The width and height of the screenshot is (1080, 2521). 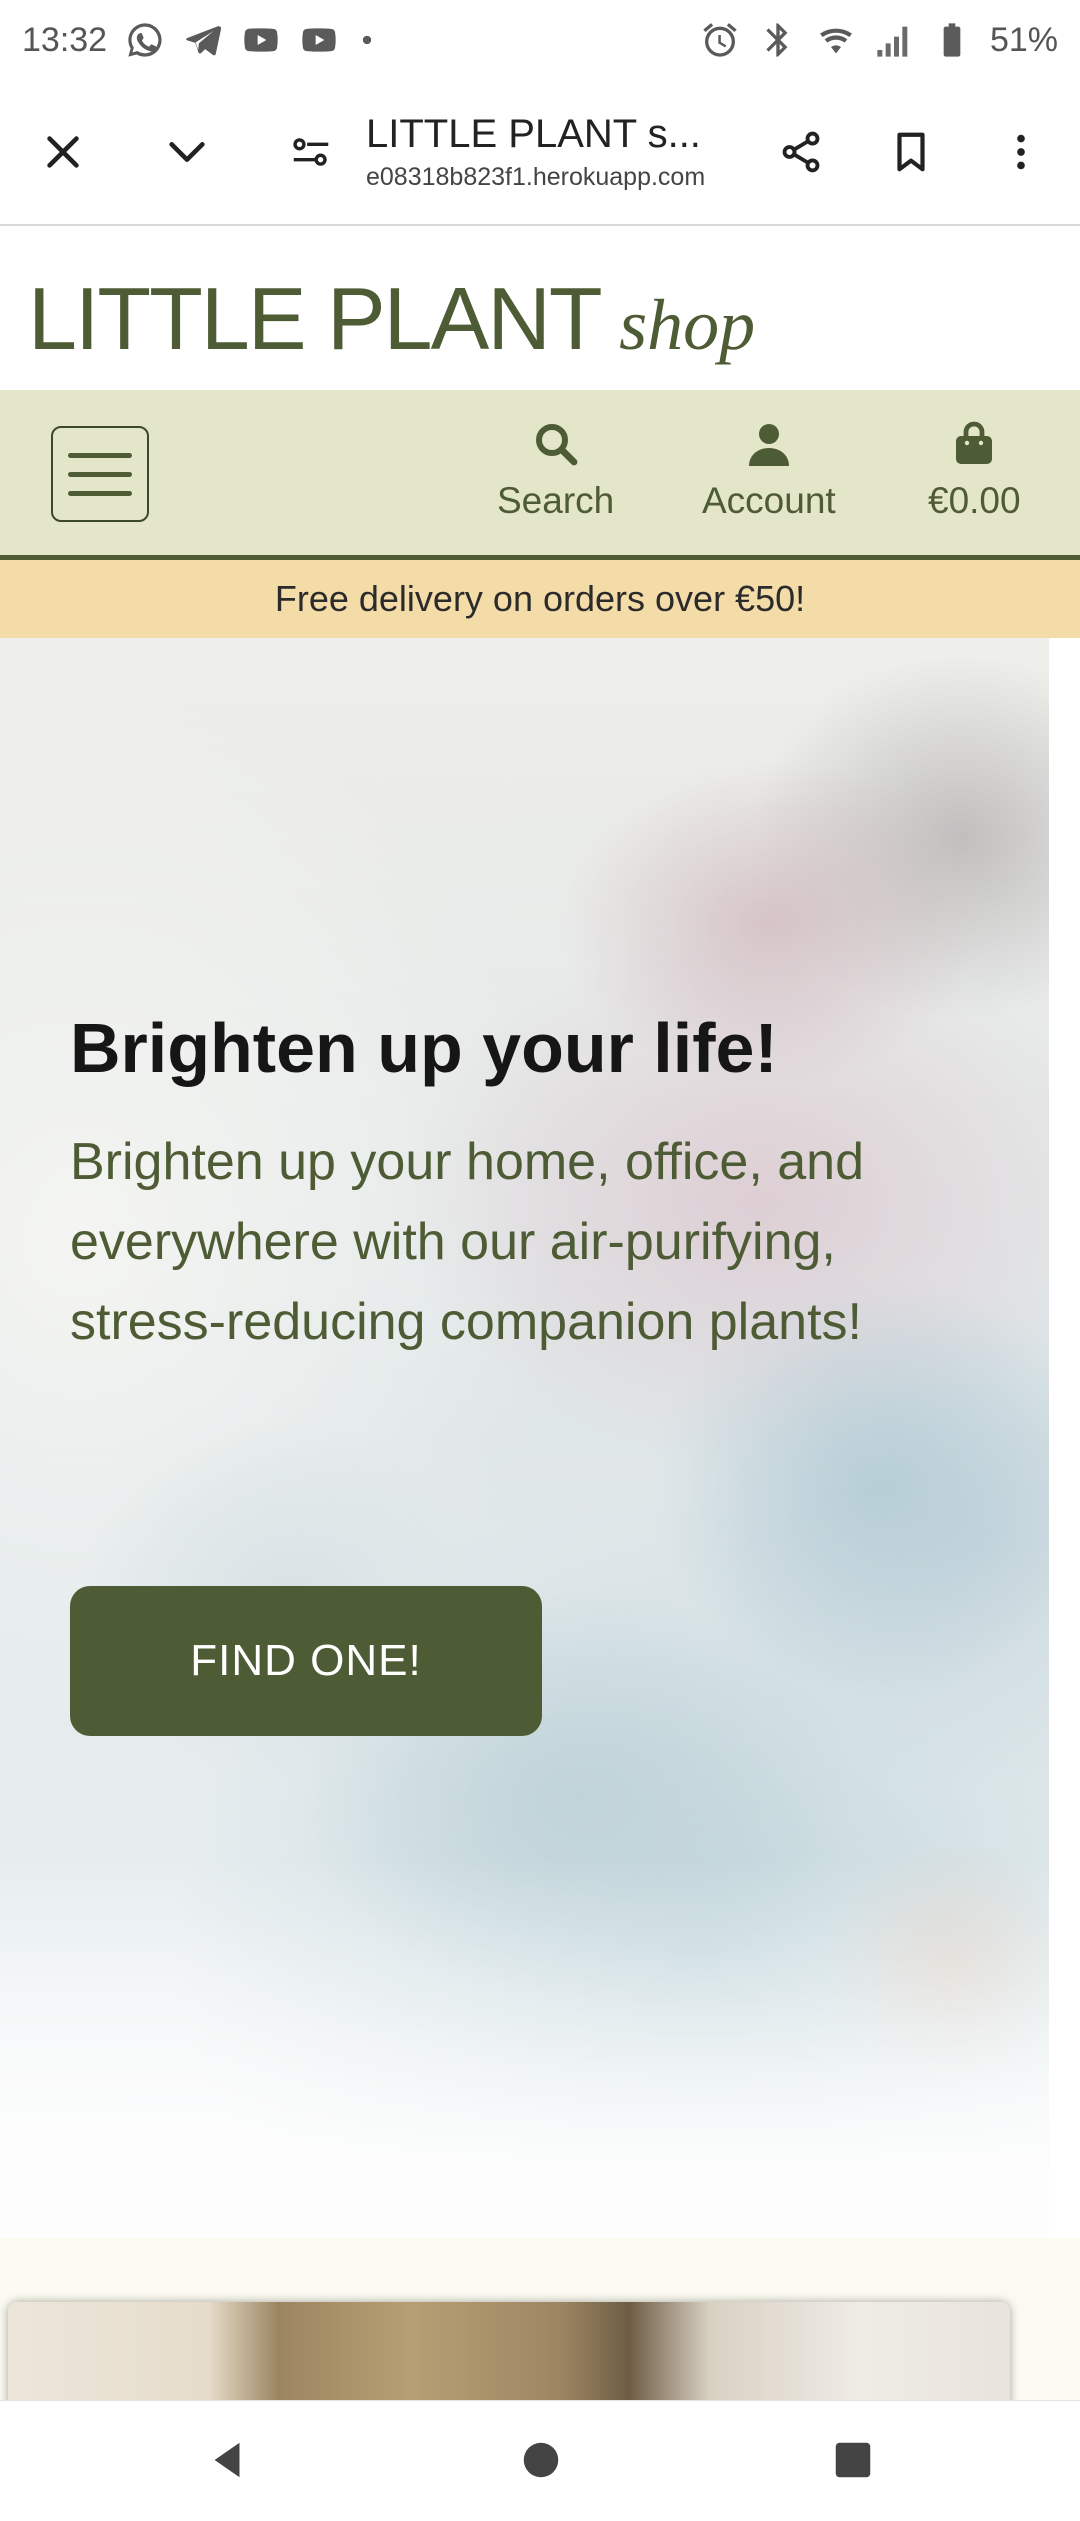 I want to click on share-button, so click(x=801, y=152).